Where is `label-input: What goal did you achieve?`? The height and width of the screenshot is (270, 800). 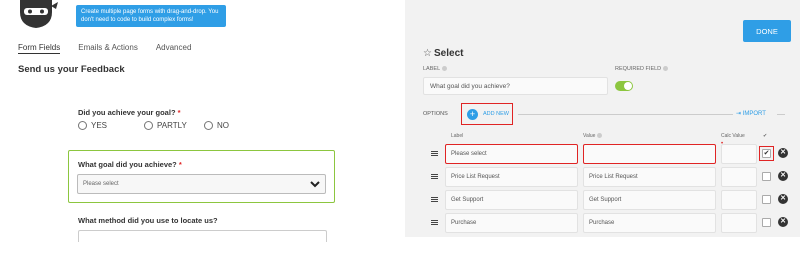
label-input: What goal did you achieve? is located at coordinates (515, 86).